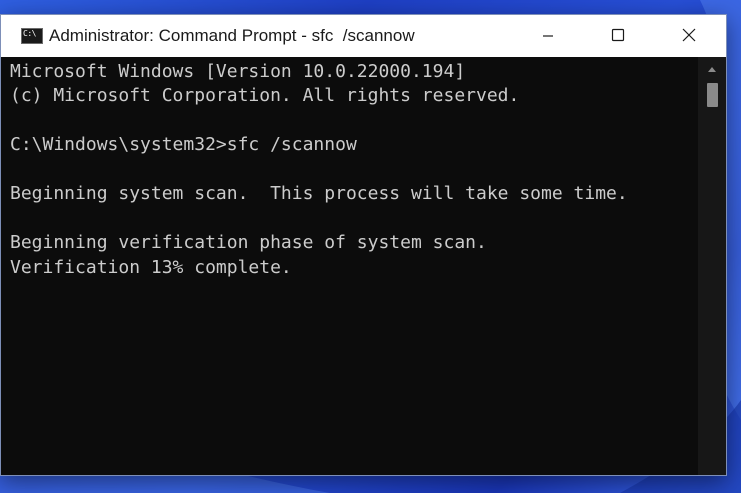 This screenshot has height=493, width=741. What do you see at coordinates (151, 267) in the screenshot?
I see `console-line: Verification 13% complete.` at bounding box center [151, 267].